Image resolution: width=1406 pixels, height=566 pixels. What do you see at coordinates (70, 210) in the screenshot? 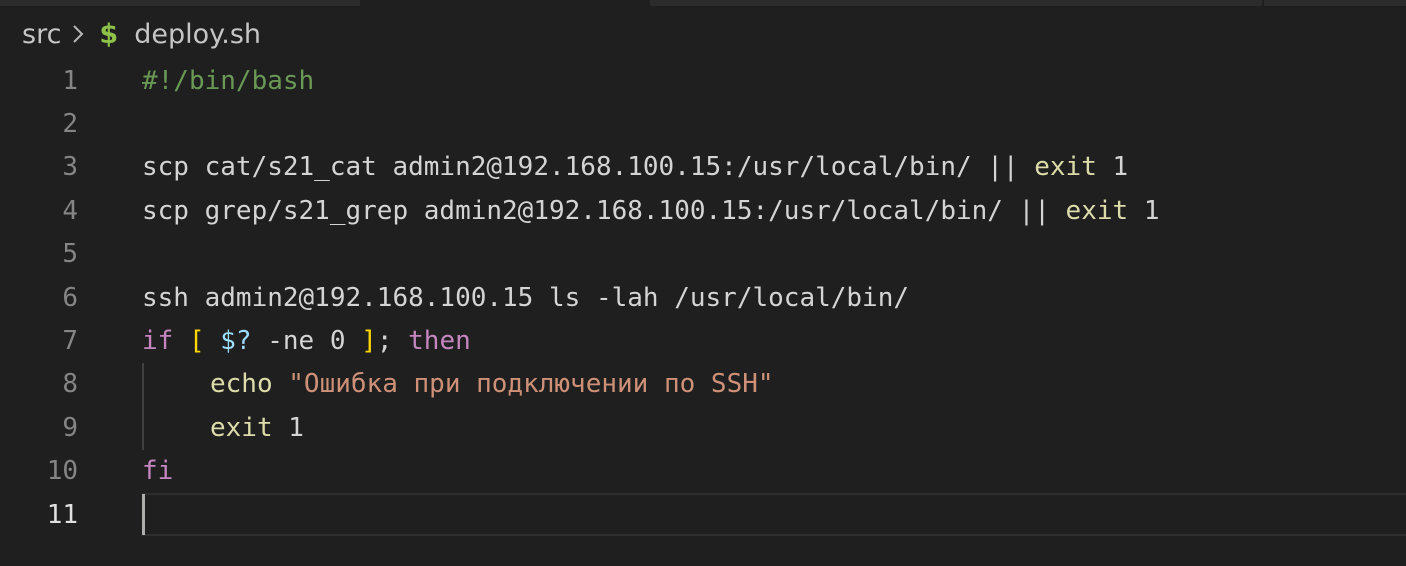
I see `line-number: 4` at bounding box center [70, 210].